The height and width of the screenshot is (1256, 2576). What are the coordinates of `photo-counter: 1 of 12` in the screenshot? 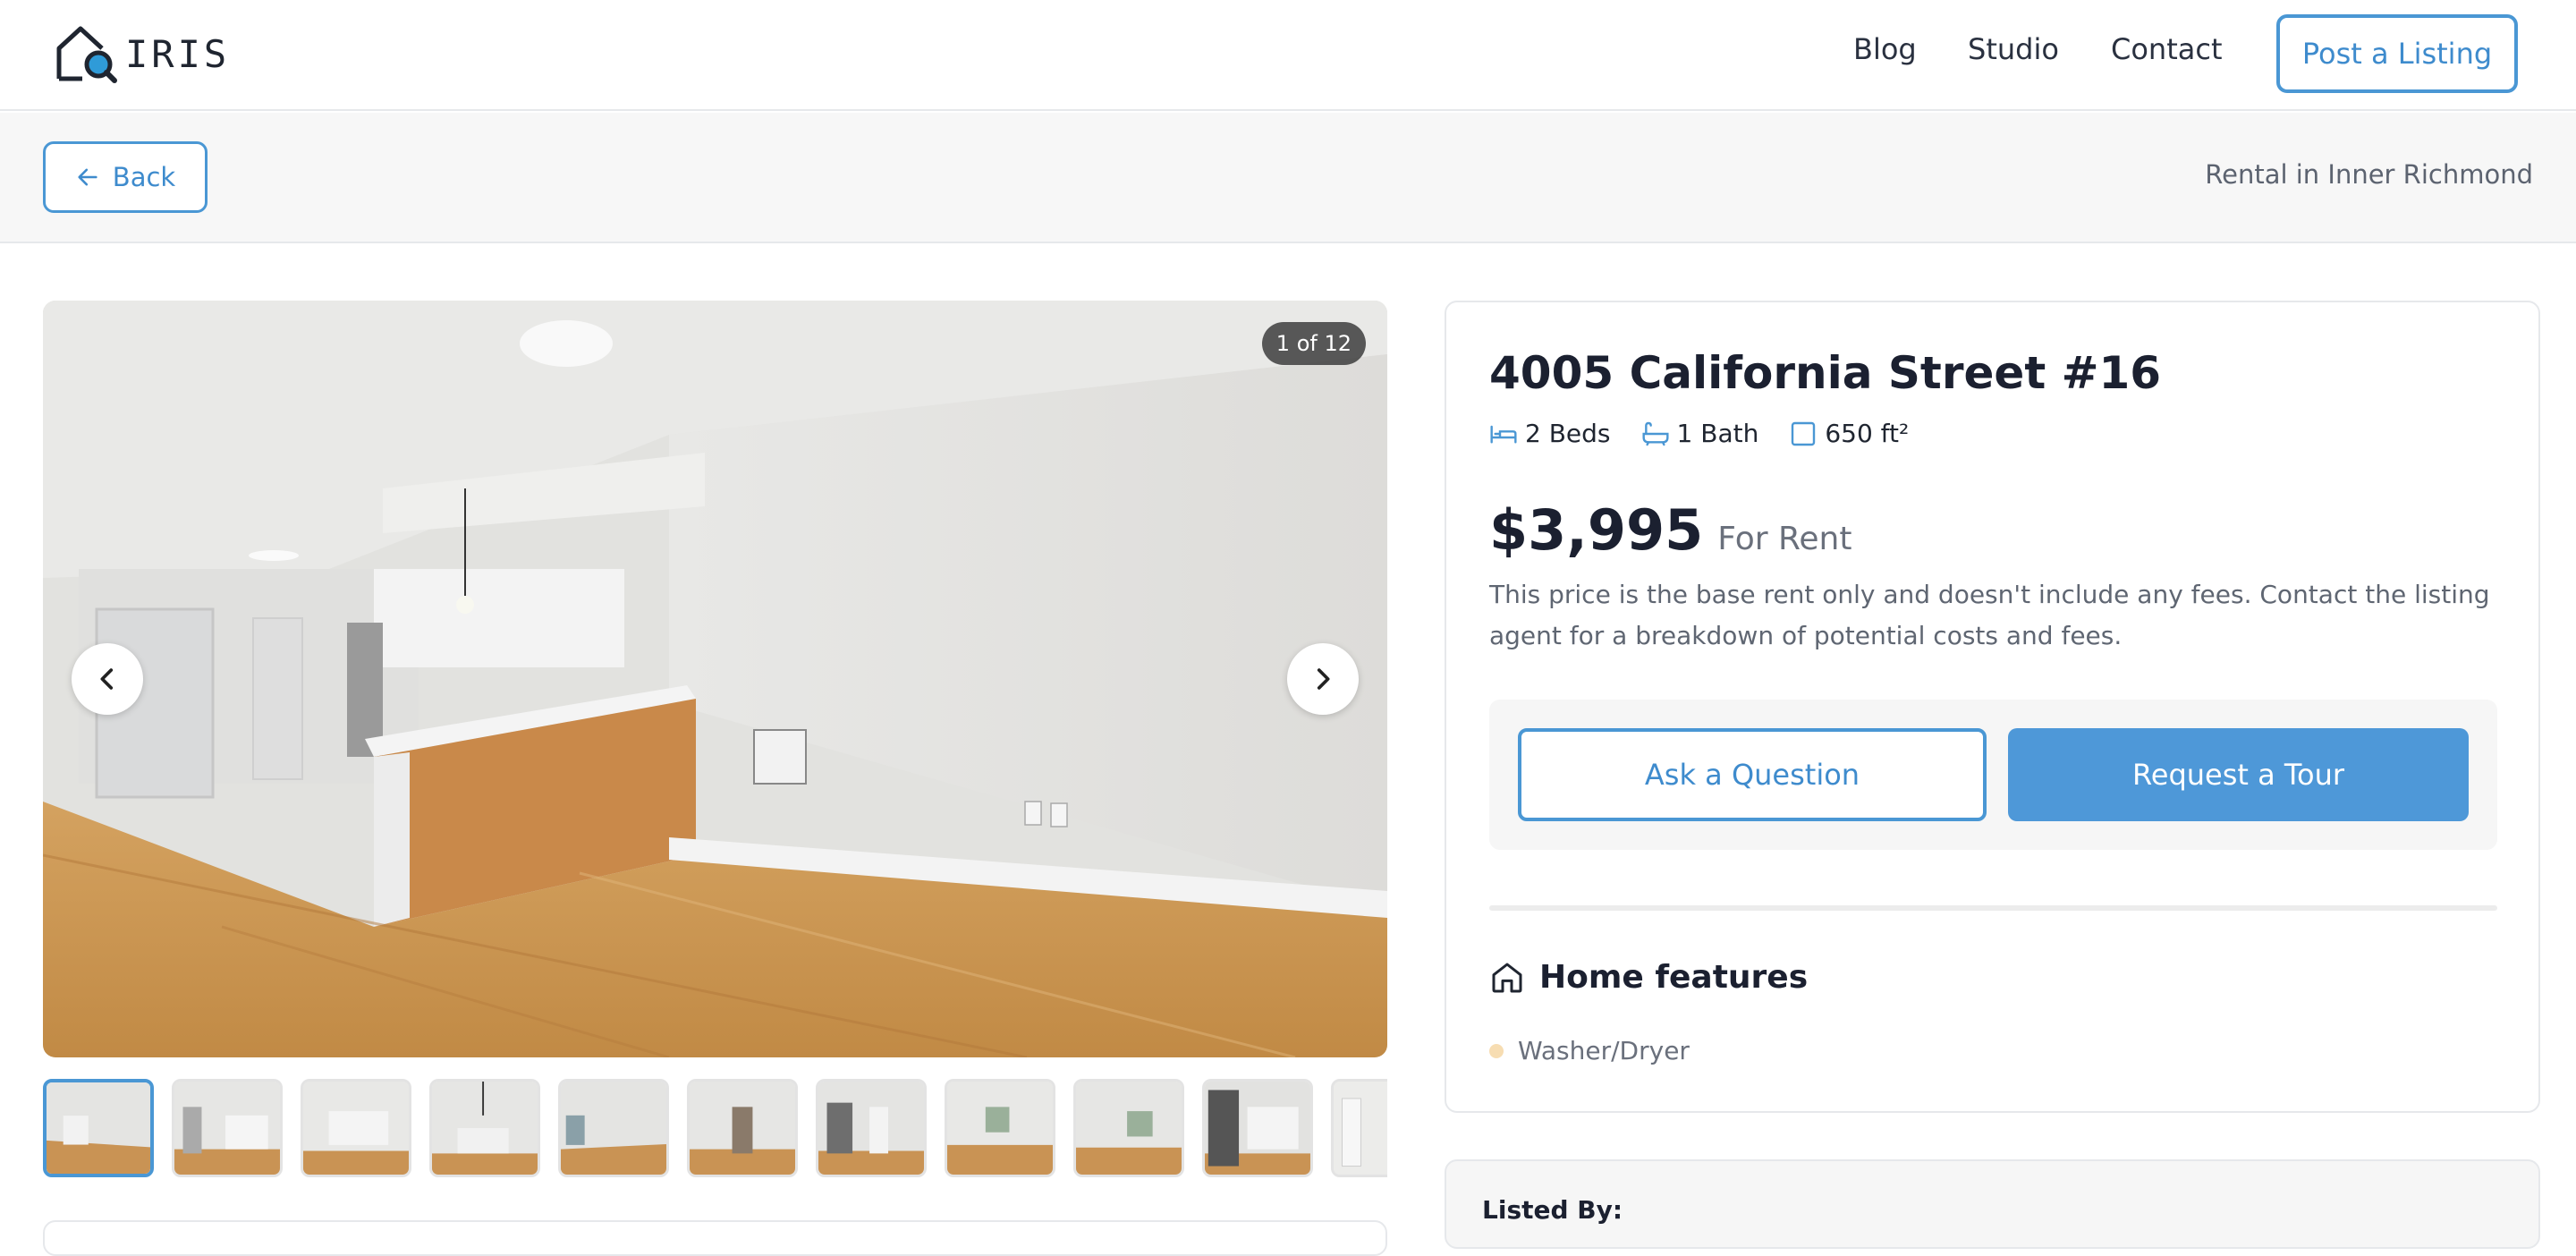 It's located at (1313, 343).